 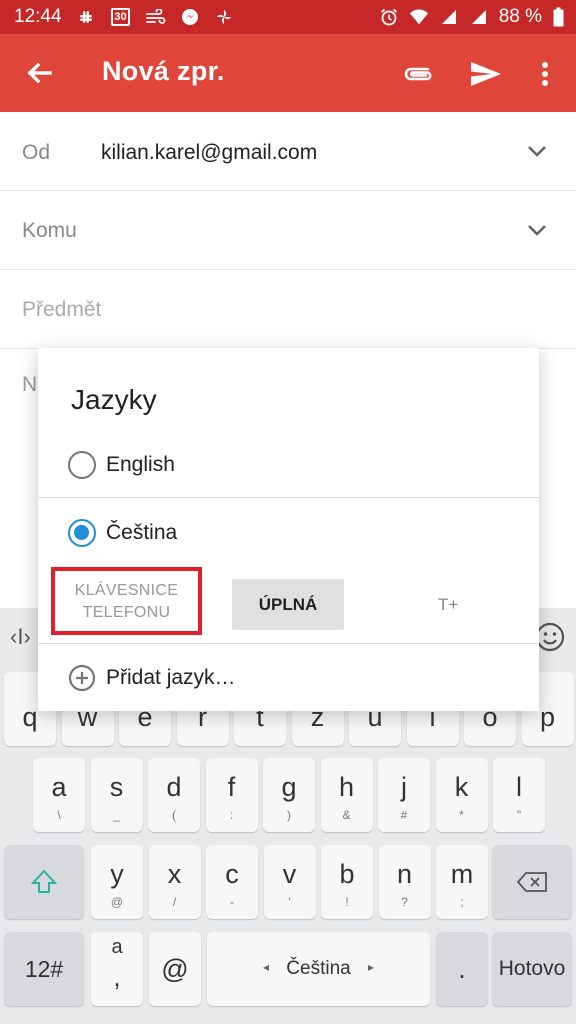 I want to click on slack-icon, so click(x=86, y=17).